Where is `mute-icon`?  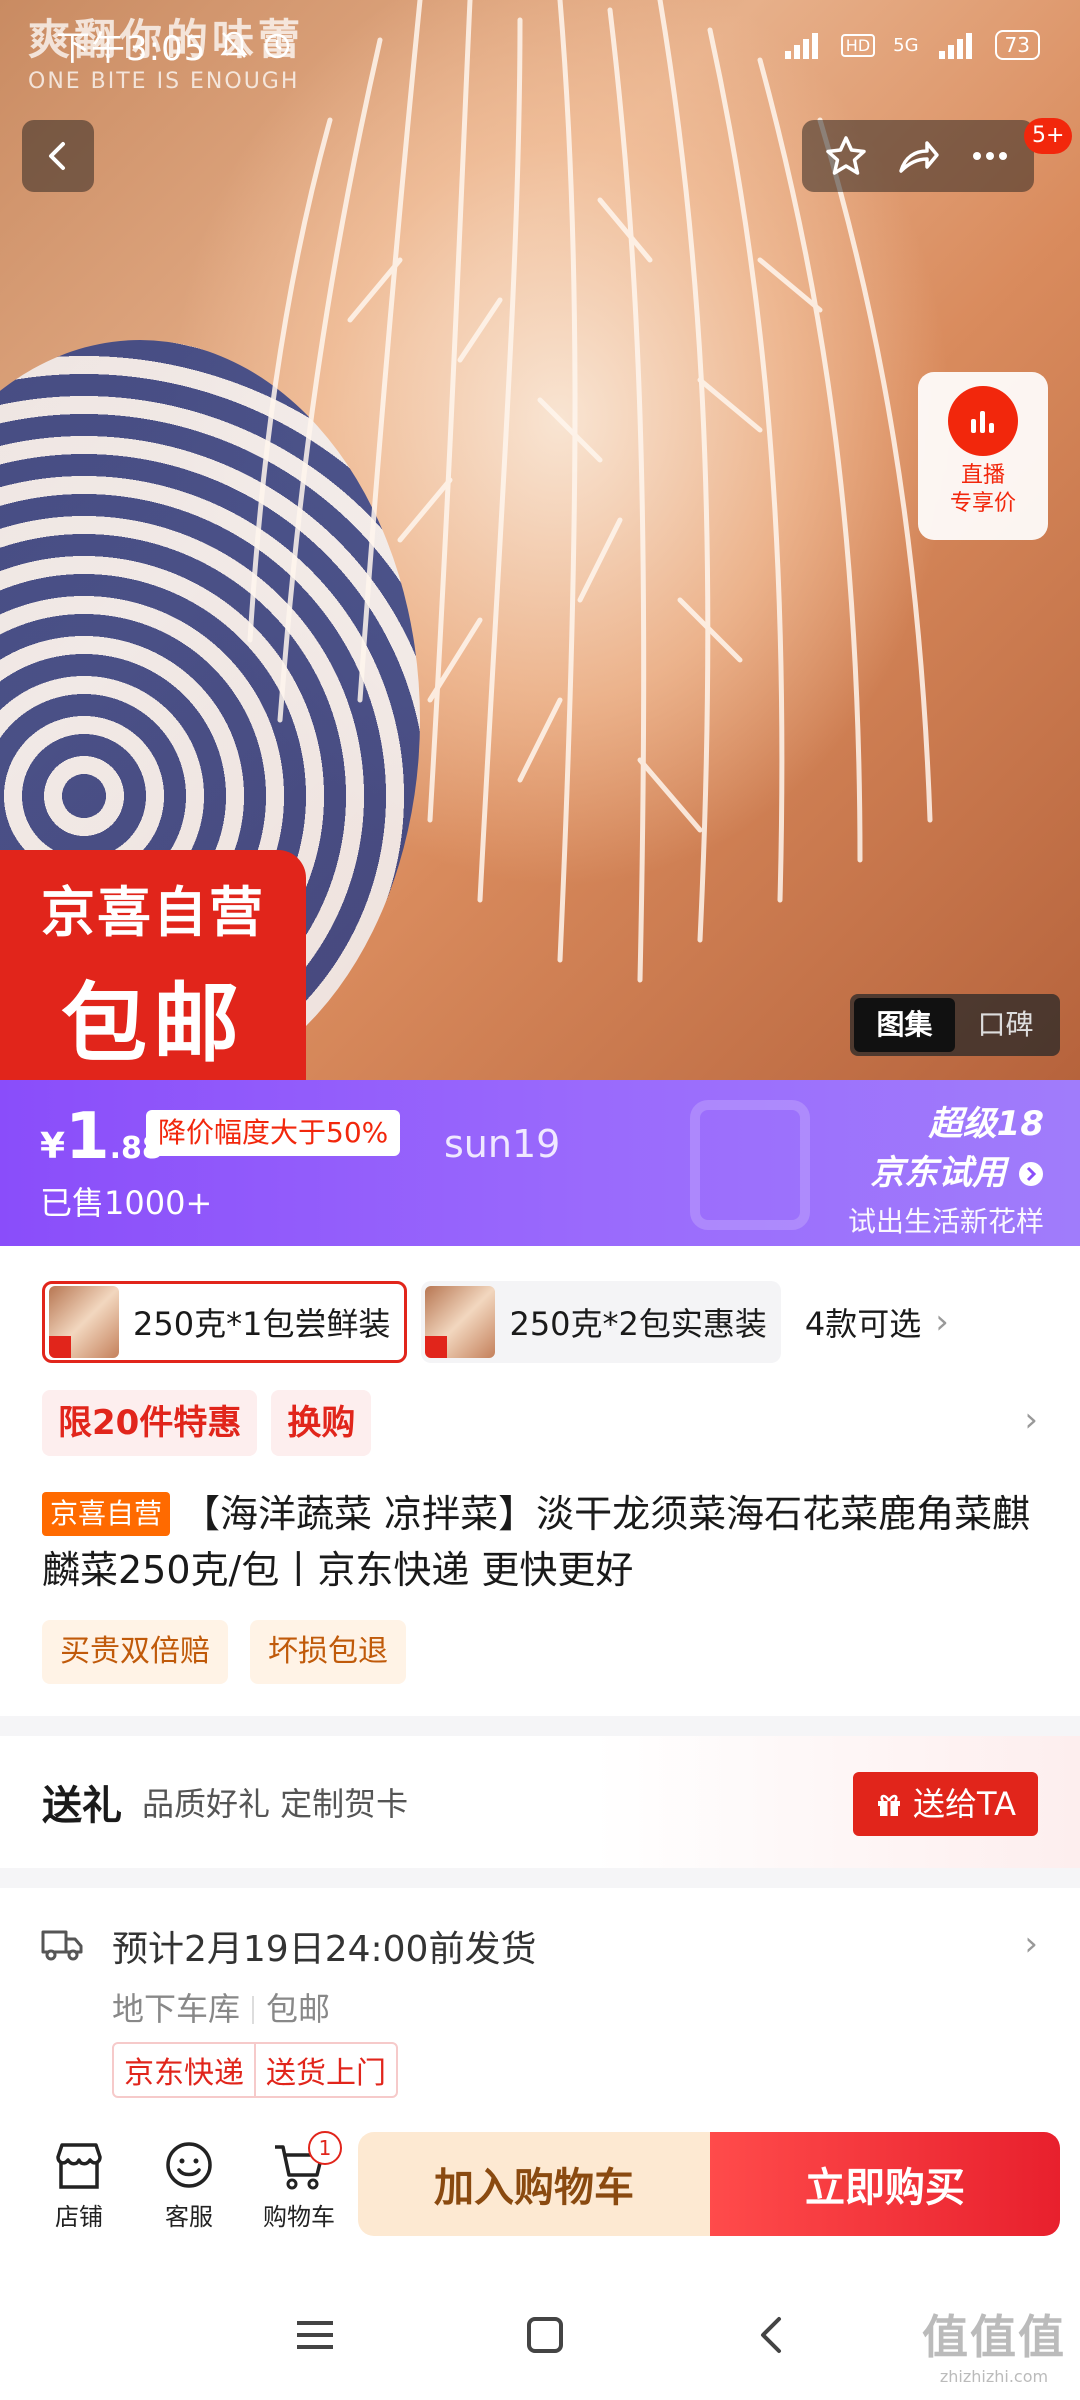
mute-icon is located at coordinates (234, 44).